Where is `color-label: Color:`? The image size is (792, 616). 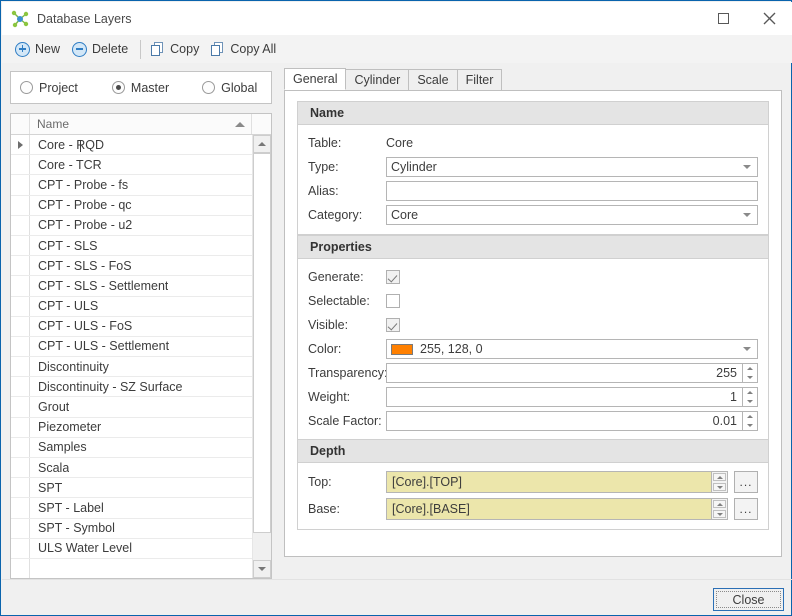 color-label: Color: is located at coordinates (325, 349).